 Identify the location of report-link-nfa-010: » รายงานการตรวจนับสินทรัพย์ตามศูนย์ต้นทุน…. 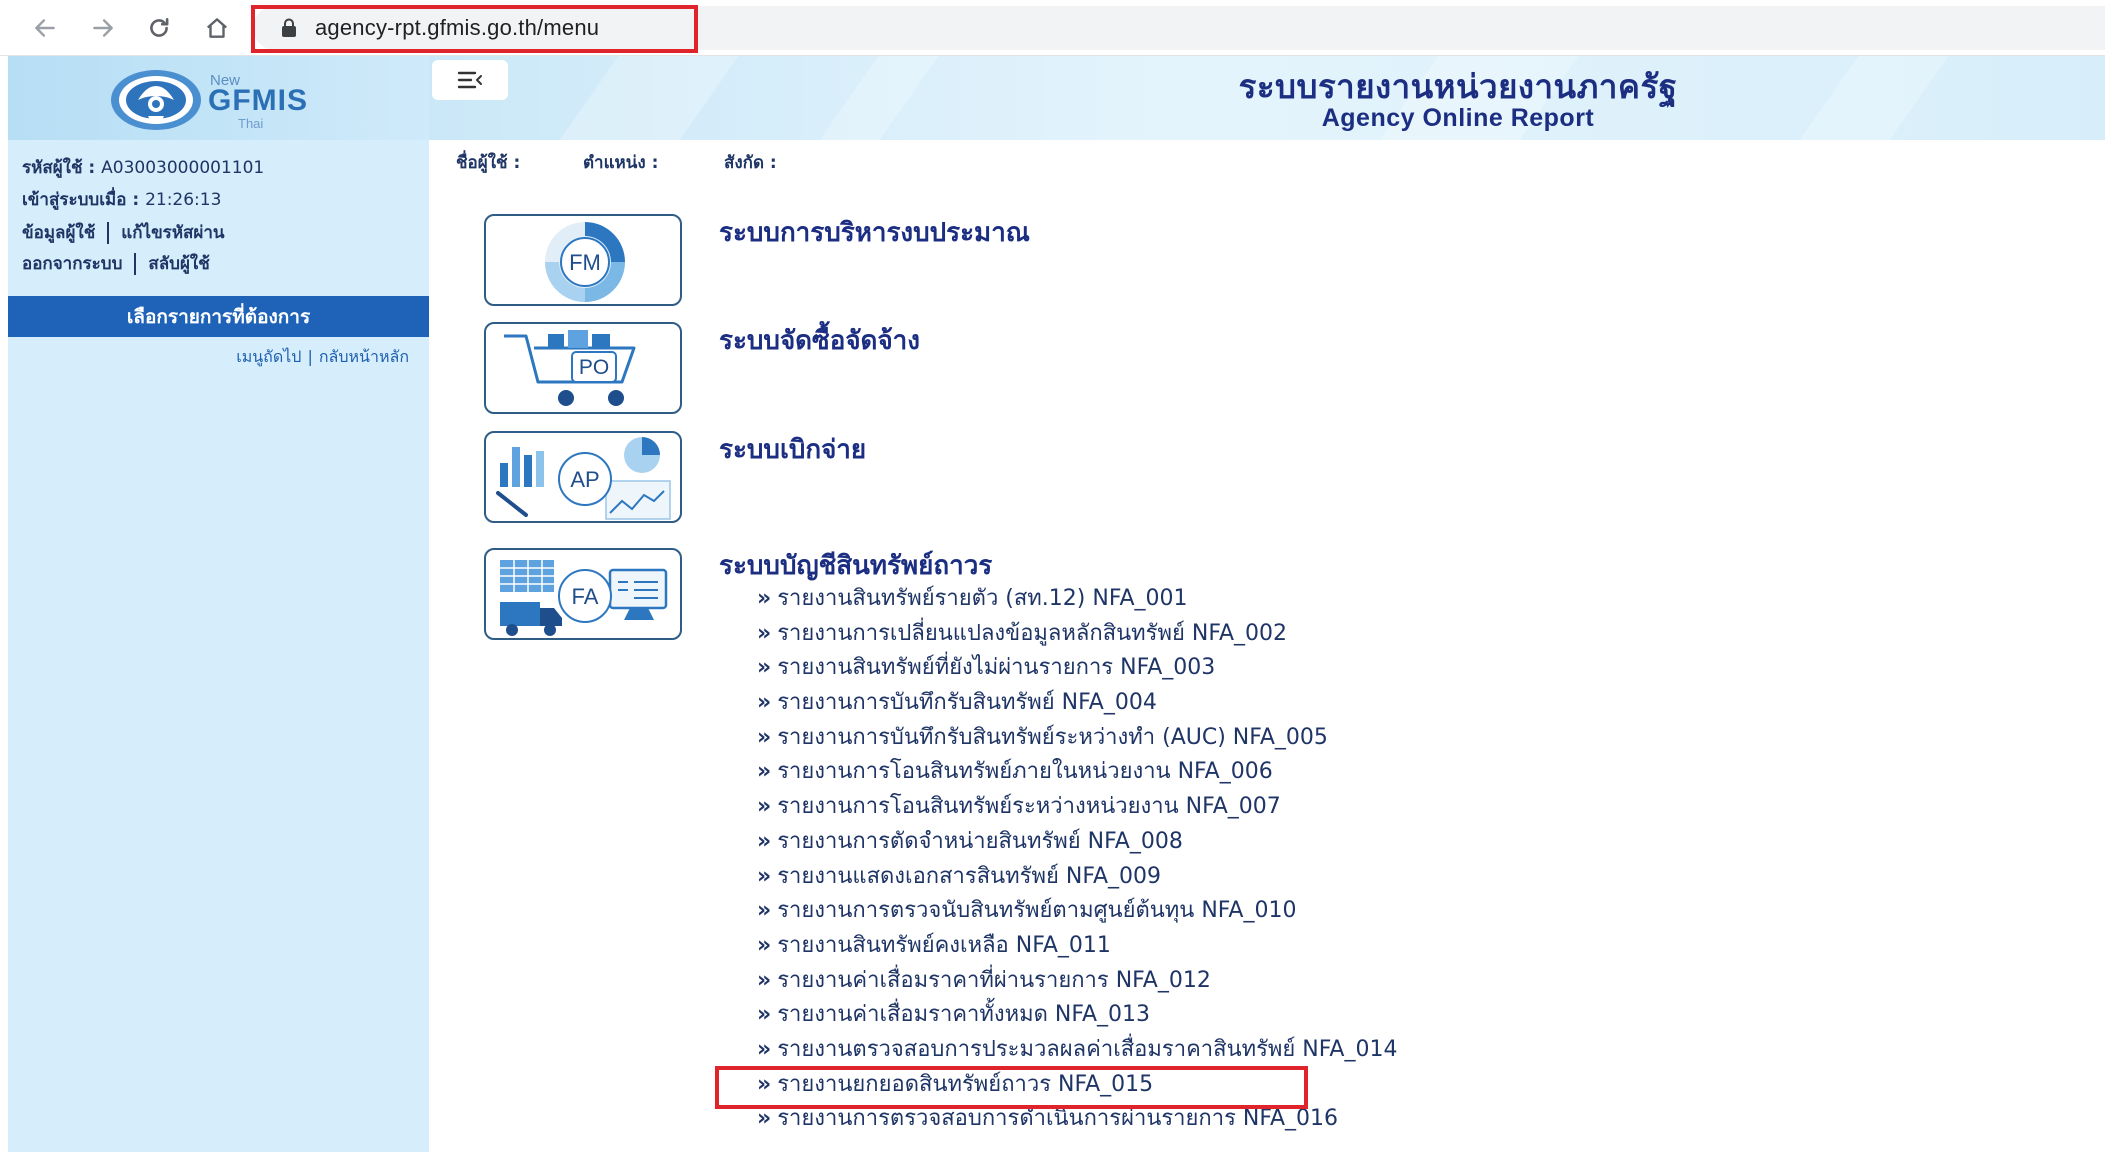
(1077, 911).